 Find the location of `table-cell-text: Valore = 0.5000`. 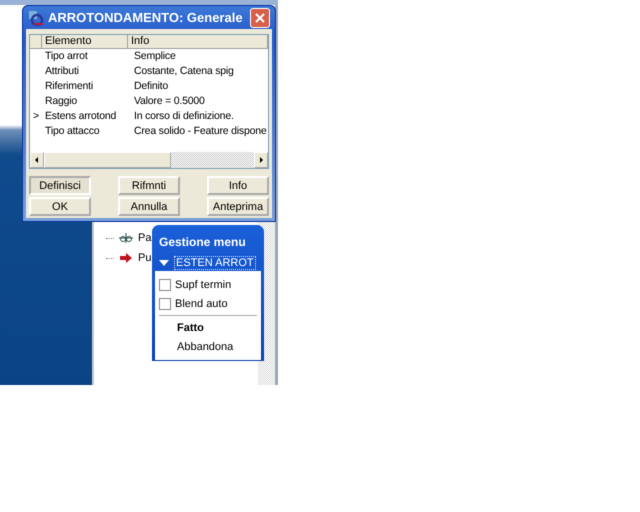

table-cell-text: Valore = 0.5000 is located at coordinates (169, 101).